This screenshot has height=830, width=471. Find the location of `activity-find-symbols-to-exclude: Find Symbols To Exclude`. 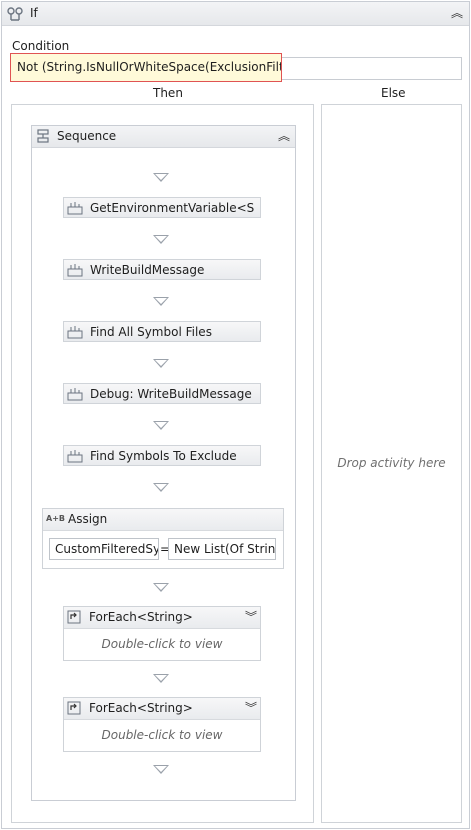

activity-find-symbols-to-exclude: Find Symbols To Exclude is located at coordinates (162, 455).